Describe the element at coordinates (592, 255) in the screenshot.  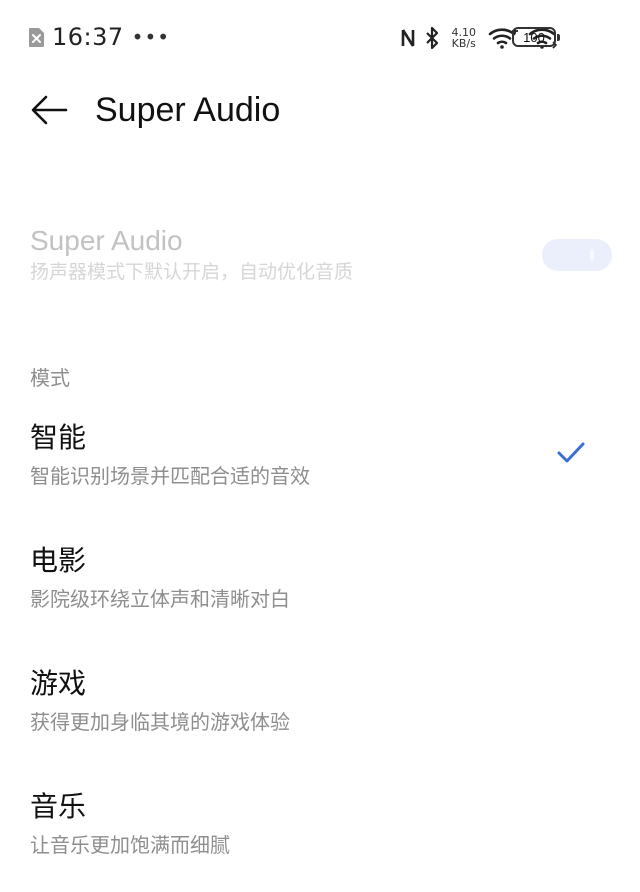
I see `toggle-knob` at that location.